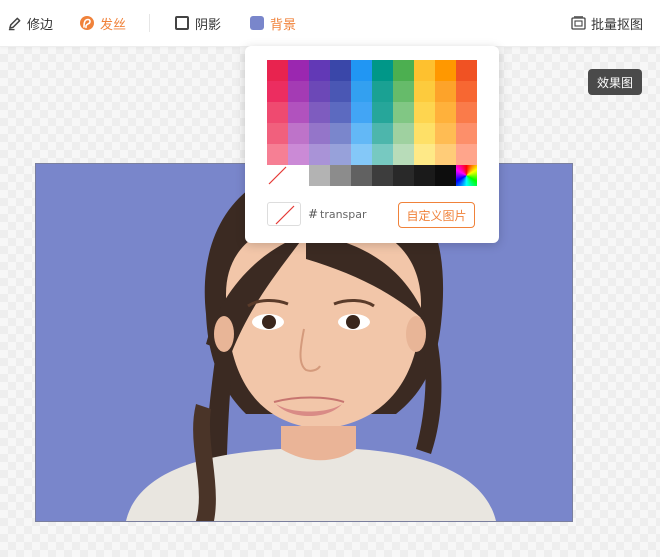 The height and width of the screenshot is (557, 660). What do you see at coordinates (113, 25) in the screenshot?
I see `hair-tool-label: 发丝` at bounding box center [113, 25].